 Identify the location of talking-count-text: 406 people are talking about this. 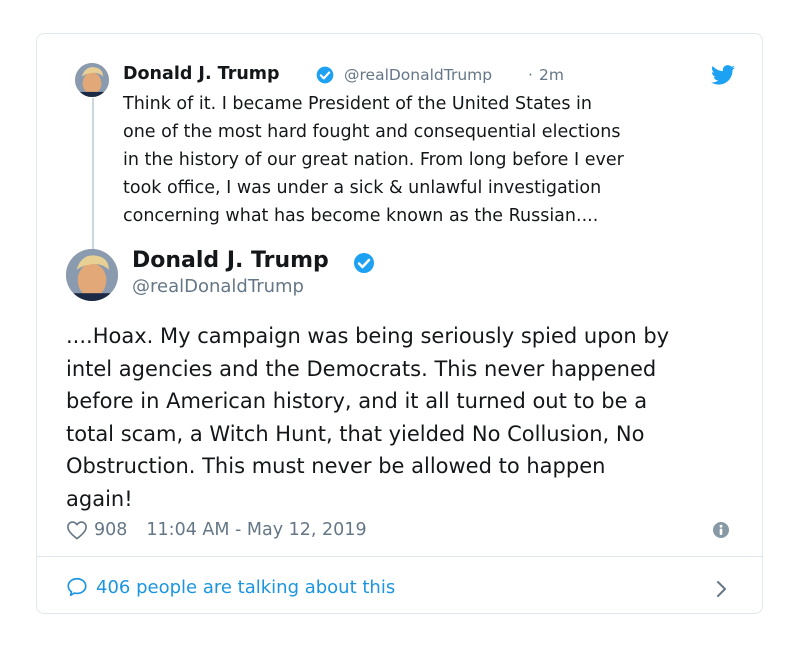
(245, 587).